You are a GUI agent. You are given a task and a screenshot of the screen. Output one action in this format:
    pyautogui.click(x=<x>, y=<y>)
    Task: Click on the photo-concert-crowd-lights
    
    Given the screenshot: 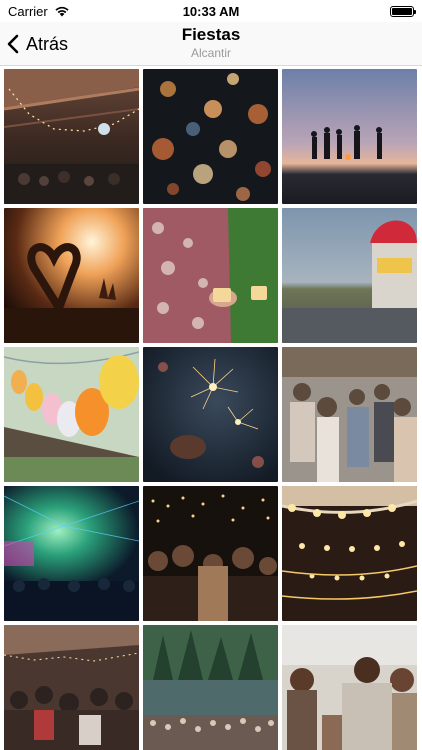 What is the action you would take?
    pyautogui.click(x=210, y=553)
    